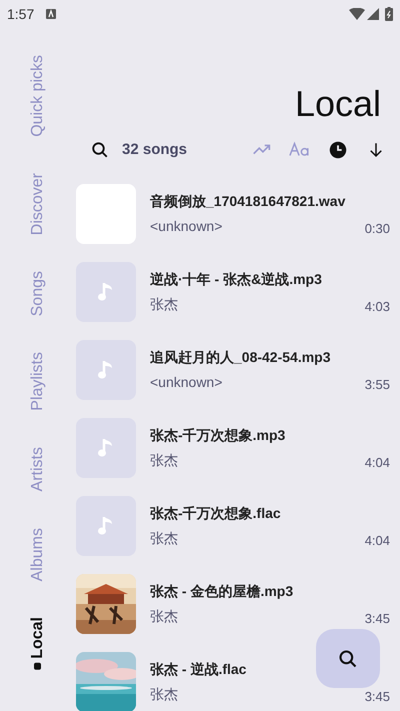 The image size is (400, 711). I want to click on song-row: 追风赶月的人_08-42-54.mp3 <unknown> 3:55, so click(233, 370).